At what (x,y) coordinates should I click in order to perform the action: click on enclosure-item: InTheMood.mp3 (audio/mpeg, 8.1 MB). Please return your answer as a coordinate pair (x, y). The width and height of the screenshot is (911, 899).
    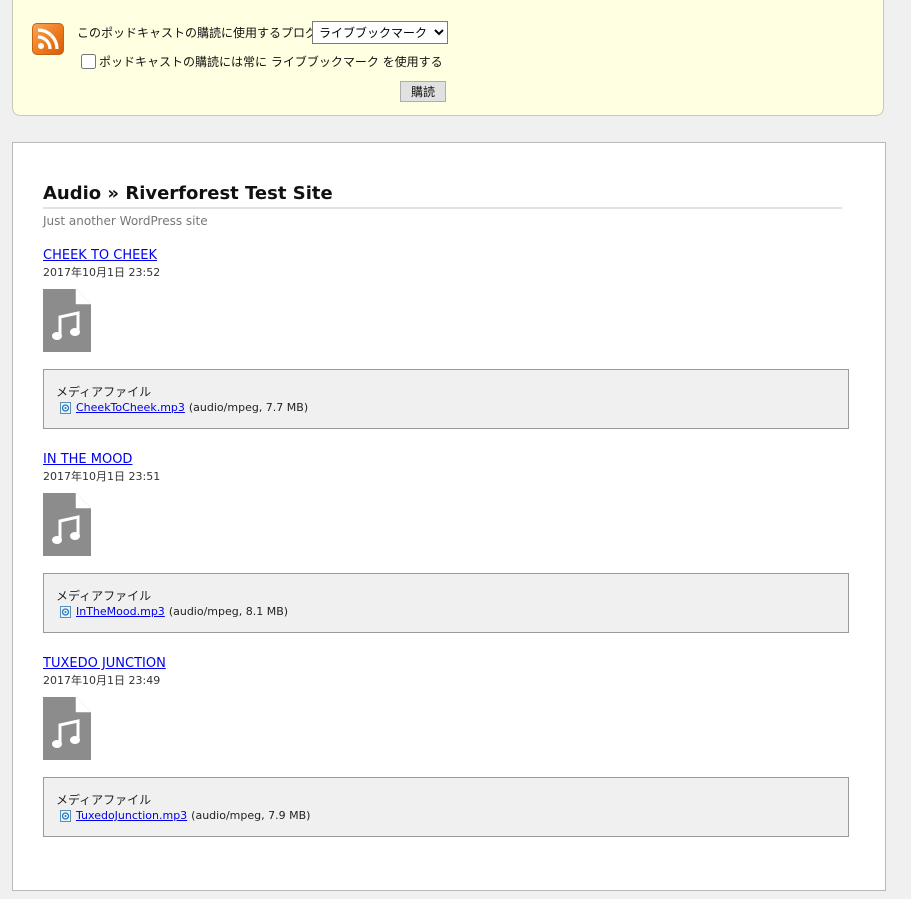
    Looking at the image, I should click on (174, 611).